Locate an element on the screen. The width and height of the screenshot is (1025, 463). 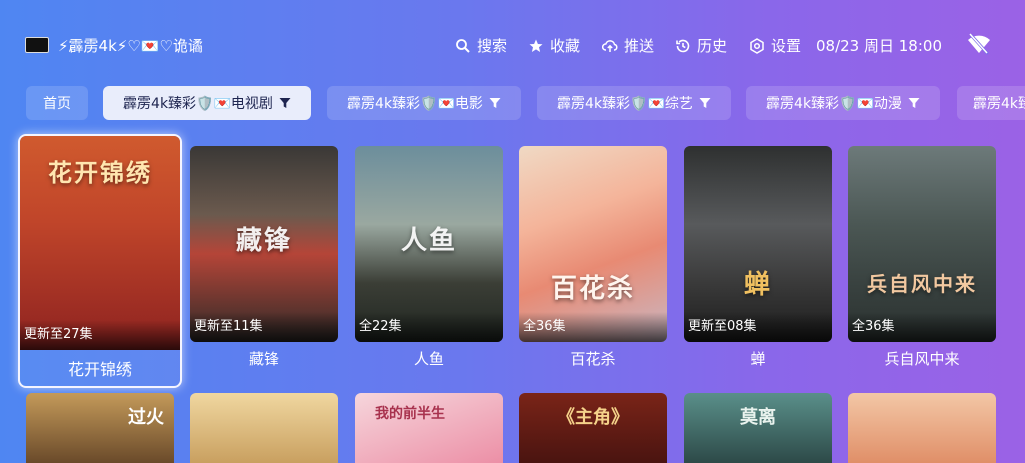
nav-favorites-button: 收藏 is located at coordinates (554, 45).